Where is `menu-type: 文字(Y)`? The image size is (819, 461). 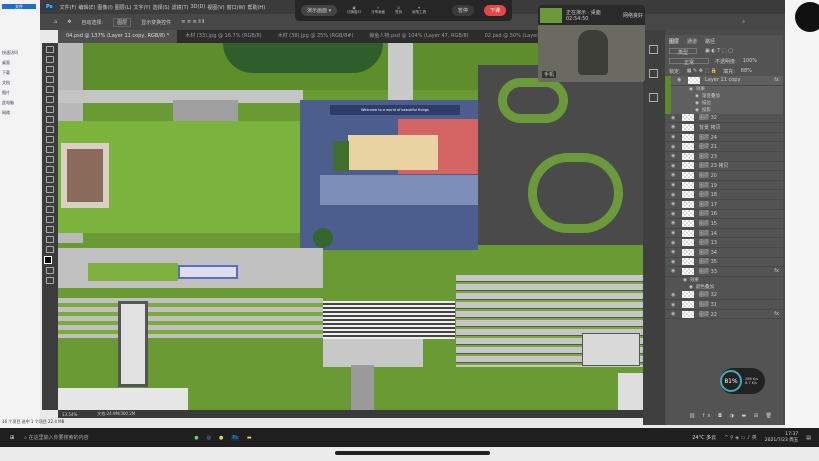
menu-type: 文字(Y) is located at coordinates (141, 7).